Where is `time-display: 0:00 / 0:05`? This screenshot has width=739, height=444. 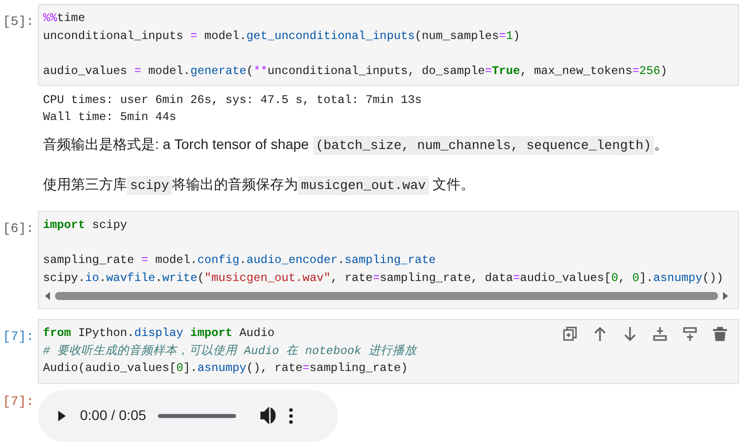 time-display: 0:00 / 0:05 is located at coordinates (113, 415).